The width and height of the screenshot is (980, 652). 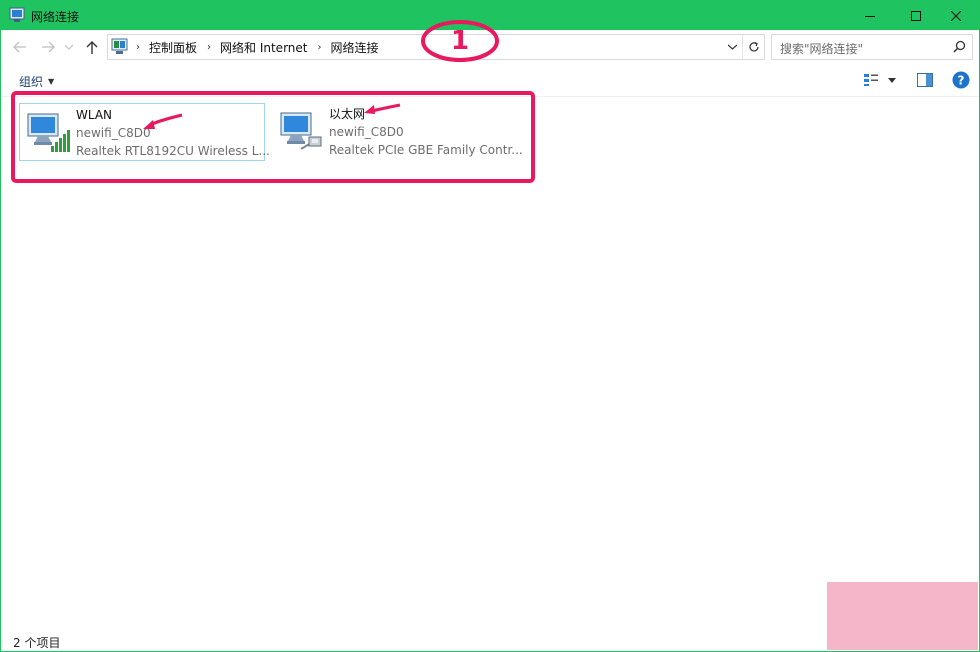 What do you see at coordinates (354, 47) in the screenshot?
I see `breadcrumb-network-connections: 网络连接` at bounding box center [354, 47].